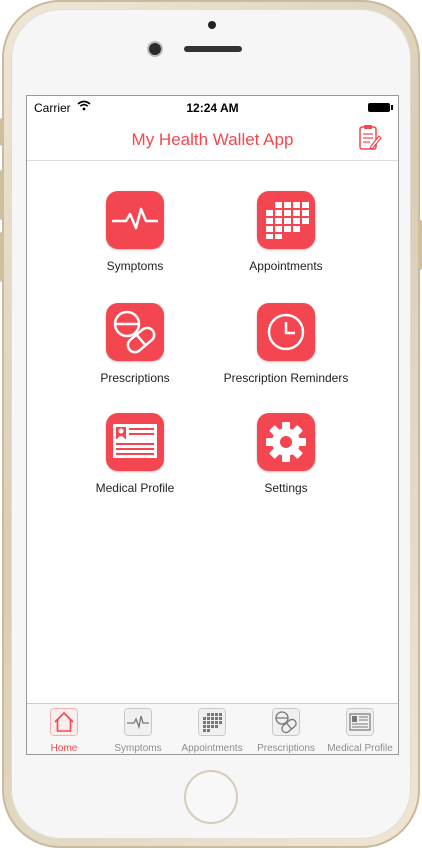  Describe the element at coordinates (155, 49) in the screenshot. I see `front-camera` at that location.